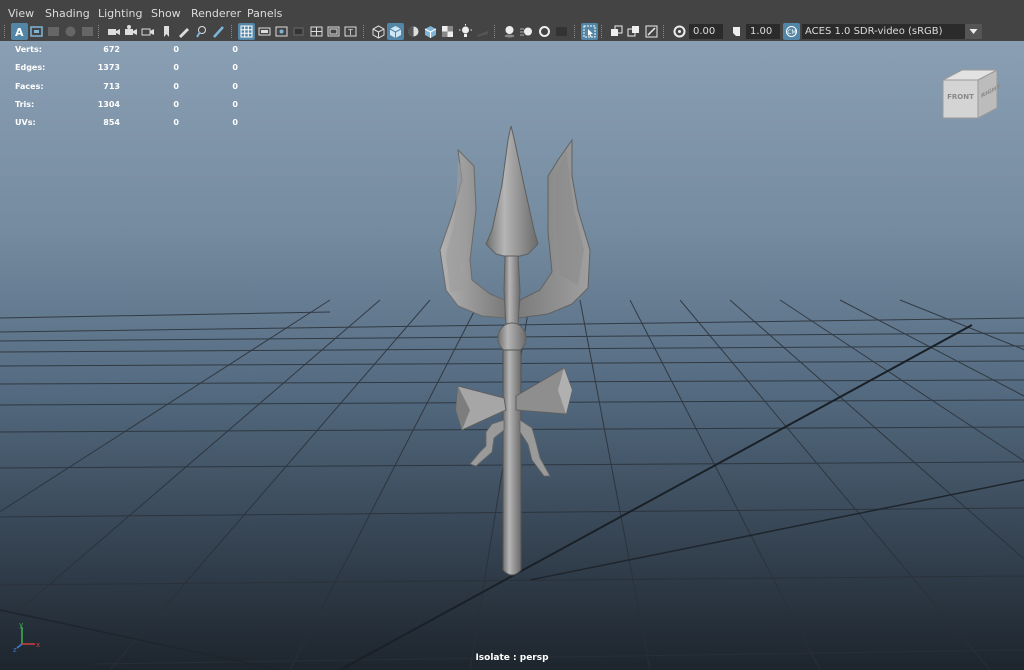  I want to click on color-management-icon: CM, so click(791, 31).